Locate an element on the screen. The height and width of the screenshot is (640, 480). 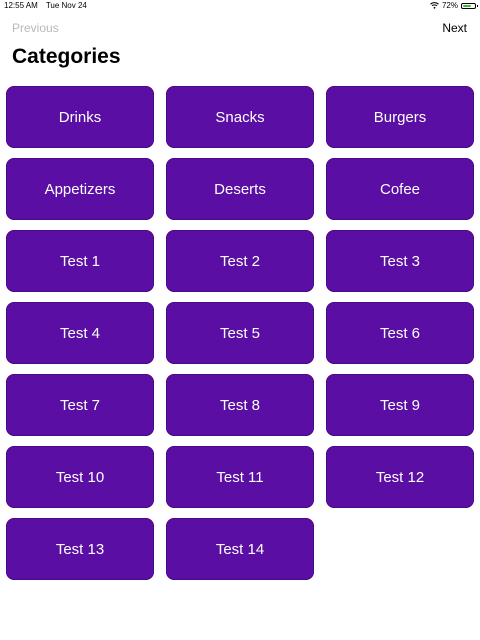
category-button: Test 13 is located at coordinates (80, 549).